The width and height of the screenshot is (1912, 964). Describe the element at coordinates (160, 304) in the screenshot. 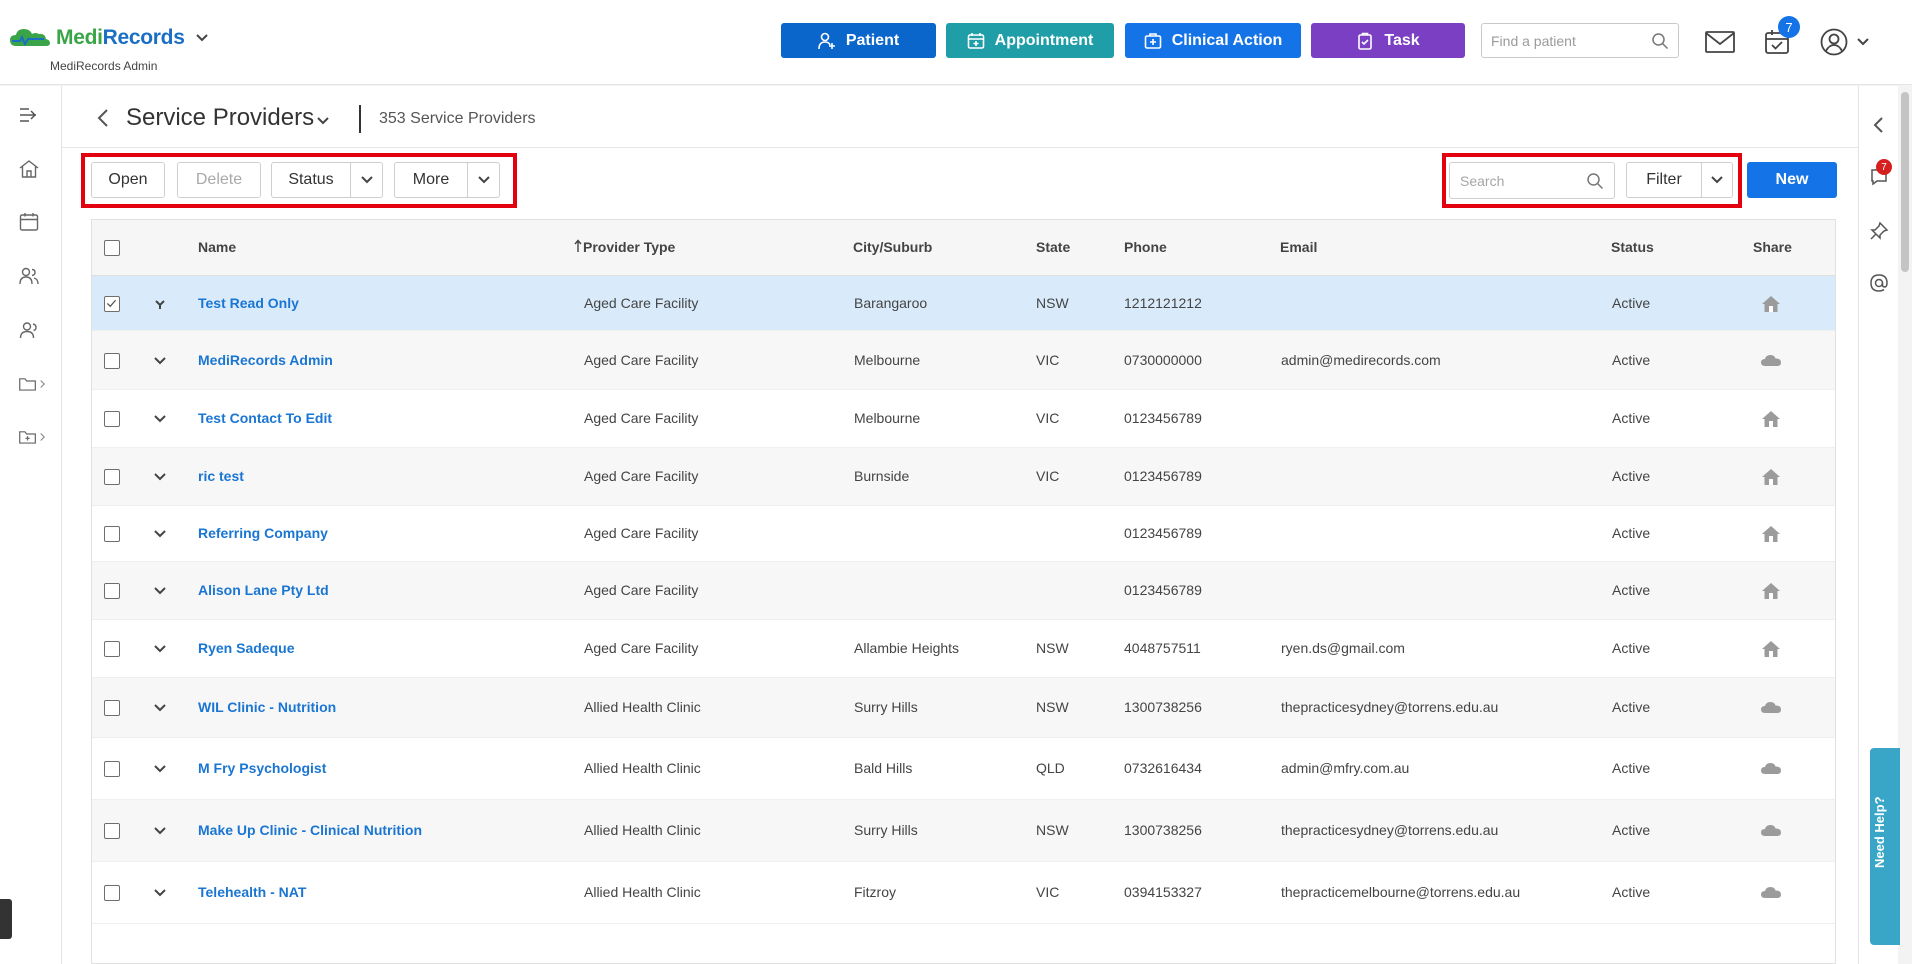

I see `expand-row-hover-icon` at that location.